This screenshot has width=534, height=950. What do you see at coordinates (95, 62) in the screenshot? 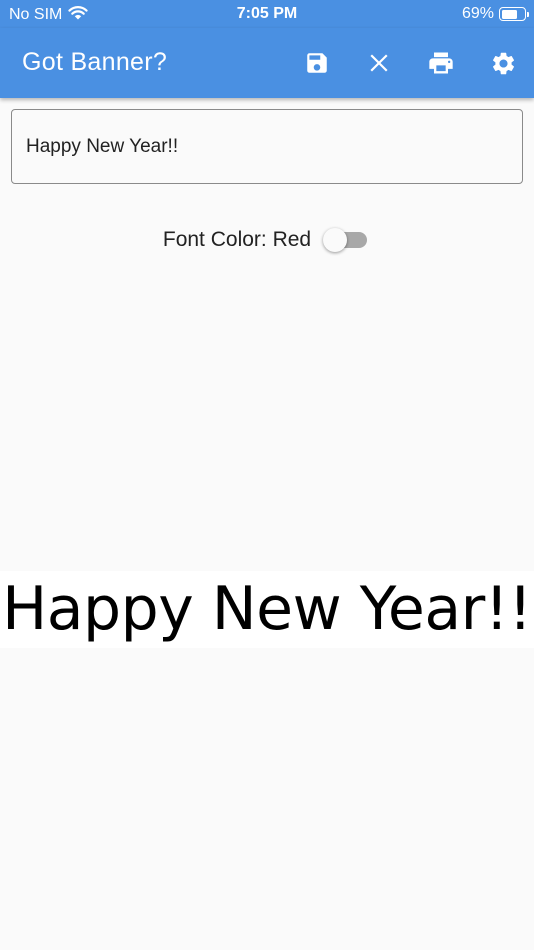
I see `app-title: Got Banner?` at bounding box center [95, 62].